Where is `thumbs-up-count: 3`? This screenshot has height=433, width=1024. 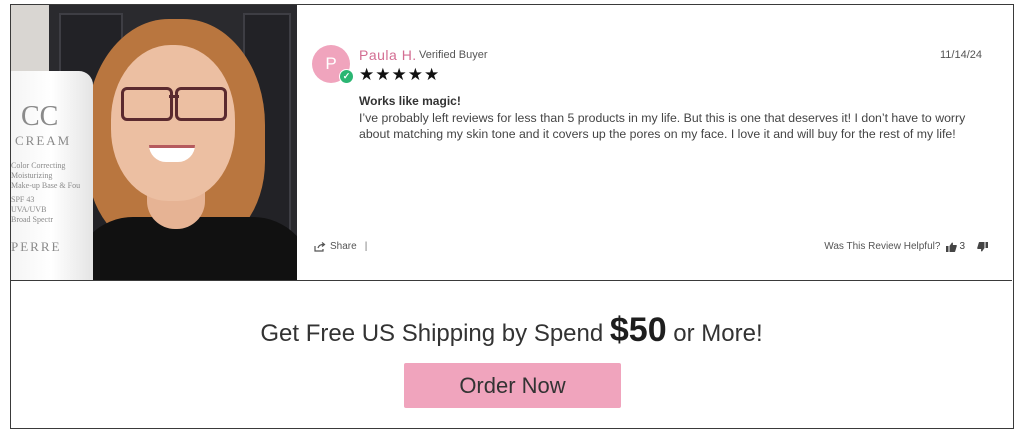 thumbs-up-count: 3 is located at coordinates (962, 246).